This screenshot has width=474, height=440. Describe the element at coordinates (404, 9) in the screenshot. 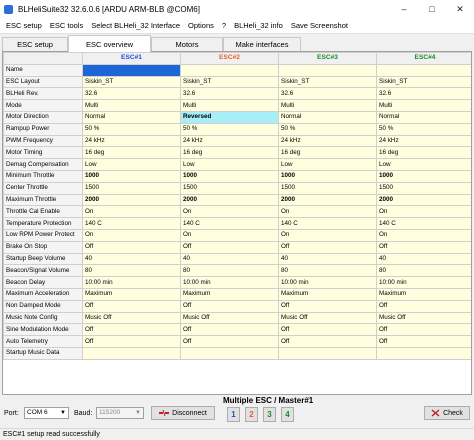

I see `minimize-icon: –` at that location.